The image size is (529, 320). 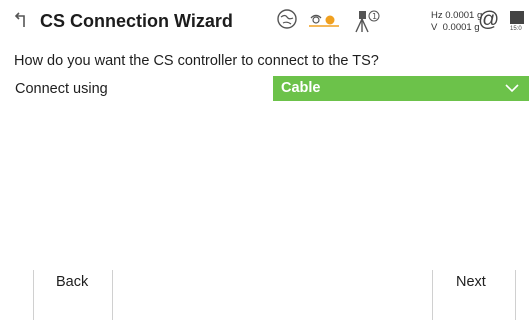 What do you see at coordinates (72, 282) in the screenshot?
I see `back-button-label: Back` at bounding box center [72, 282].